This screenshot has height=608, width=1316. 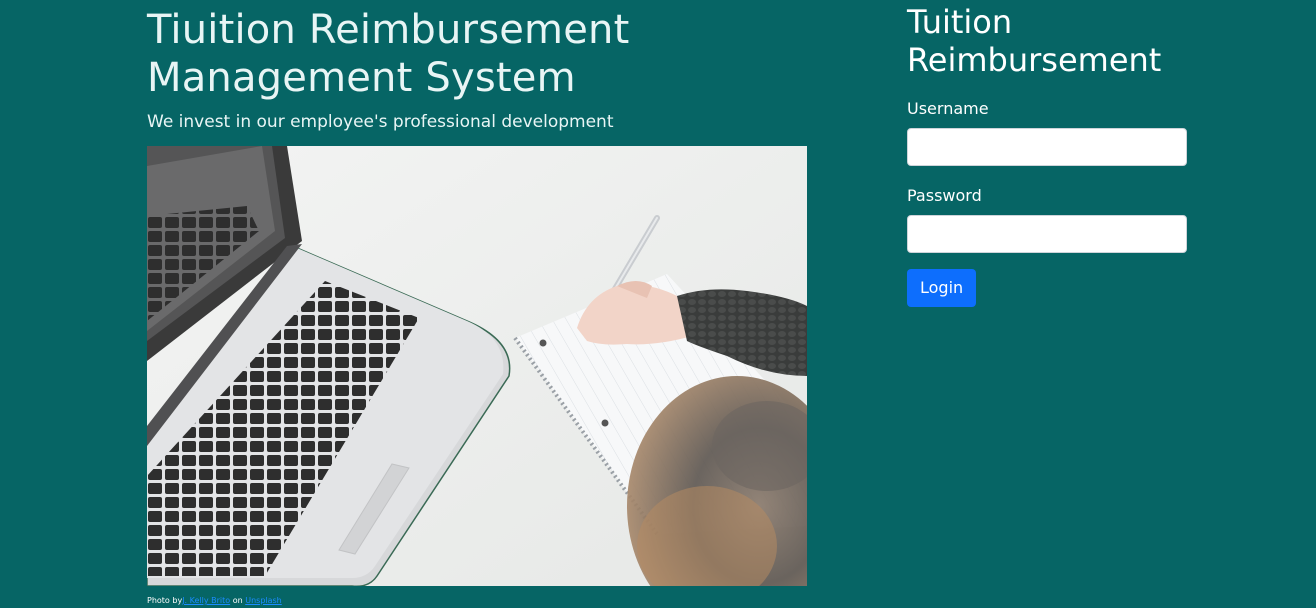 I want to click on photo-credit-middle: on, so click(x=237, y=600).